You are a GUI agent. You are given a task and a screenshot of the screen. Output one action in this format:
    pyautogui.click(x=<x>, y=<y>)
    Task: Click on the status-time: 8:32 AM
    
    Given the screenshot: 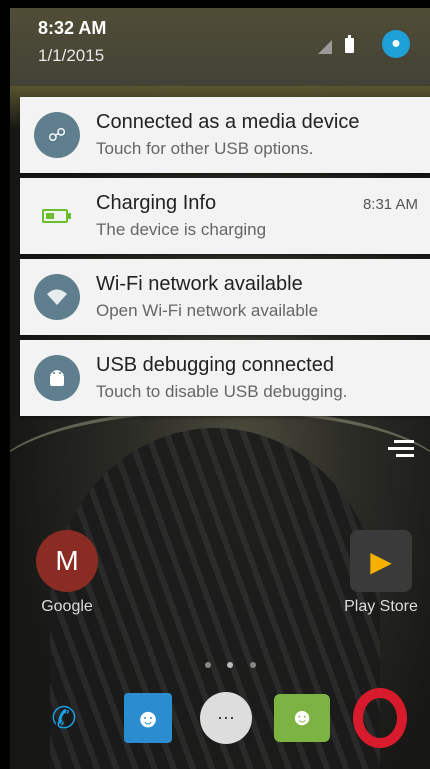 What is the action you would take?
    pyautogui.click(x=72, y=28)
    